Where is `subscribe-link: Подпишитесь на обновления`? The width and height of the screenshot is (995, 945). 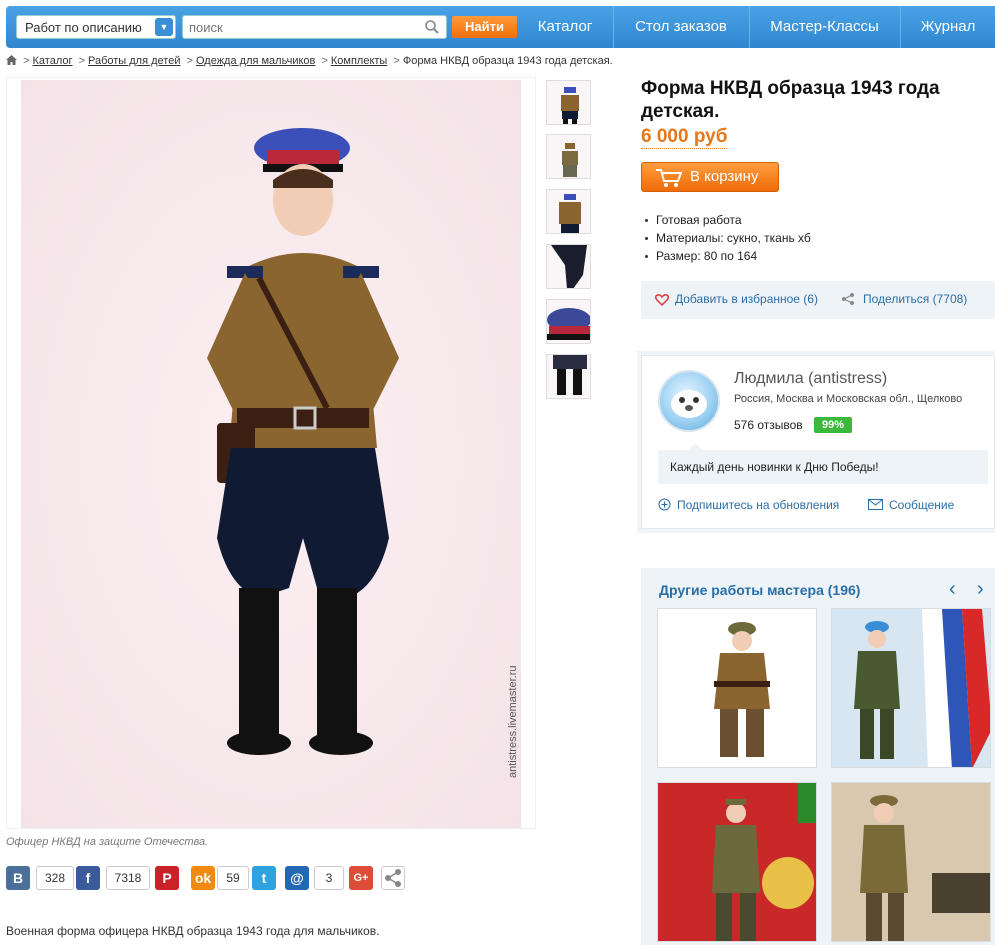
subscribe-link: Подпишитесь на обновления is located at coordinates (758, 505).